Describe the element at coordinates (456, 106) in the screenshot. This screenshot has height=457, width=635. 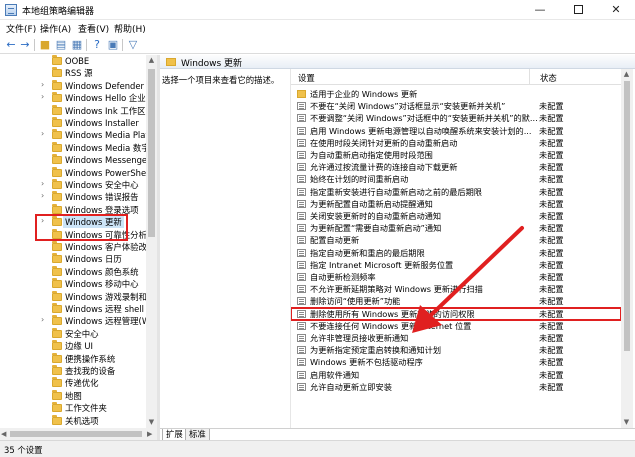
I see `setting-row: 不要在“关闭 Windows”对话框显示“安装更新并关机” 未配置` at that location.